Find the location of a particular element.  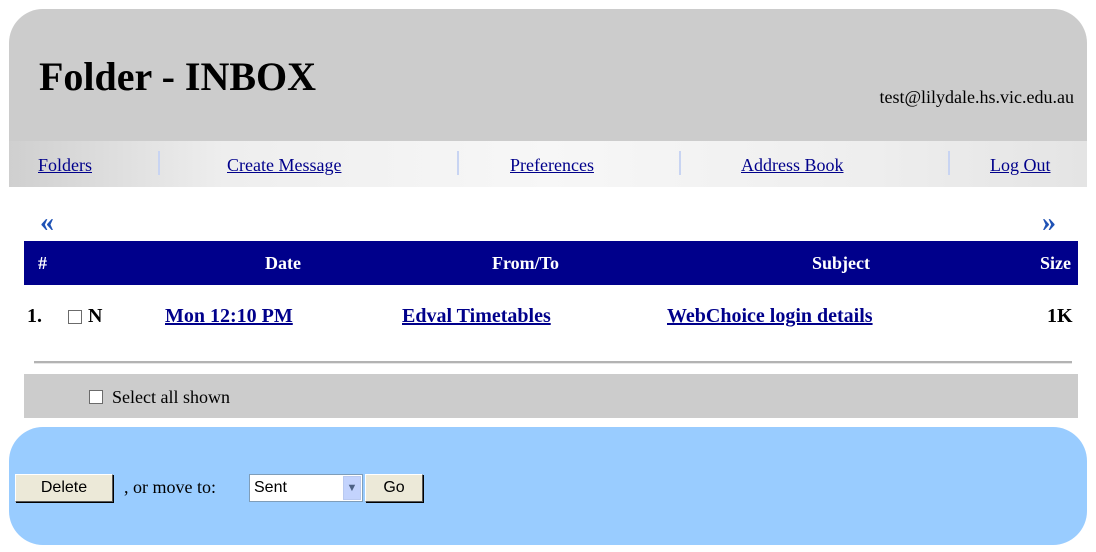

nav-address-book-link: Address Book is located at coordinates (792, 165).